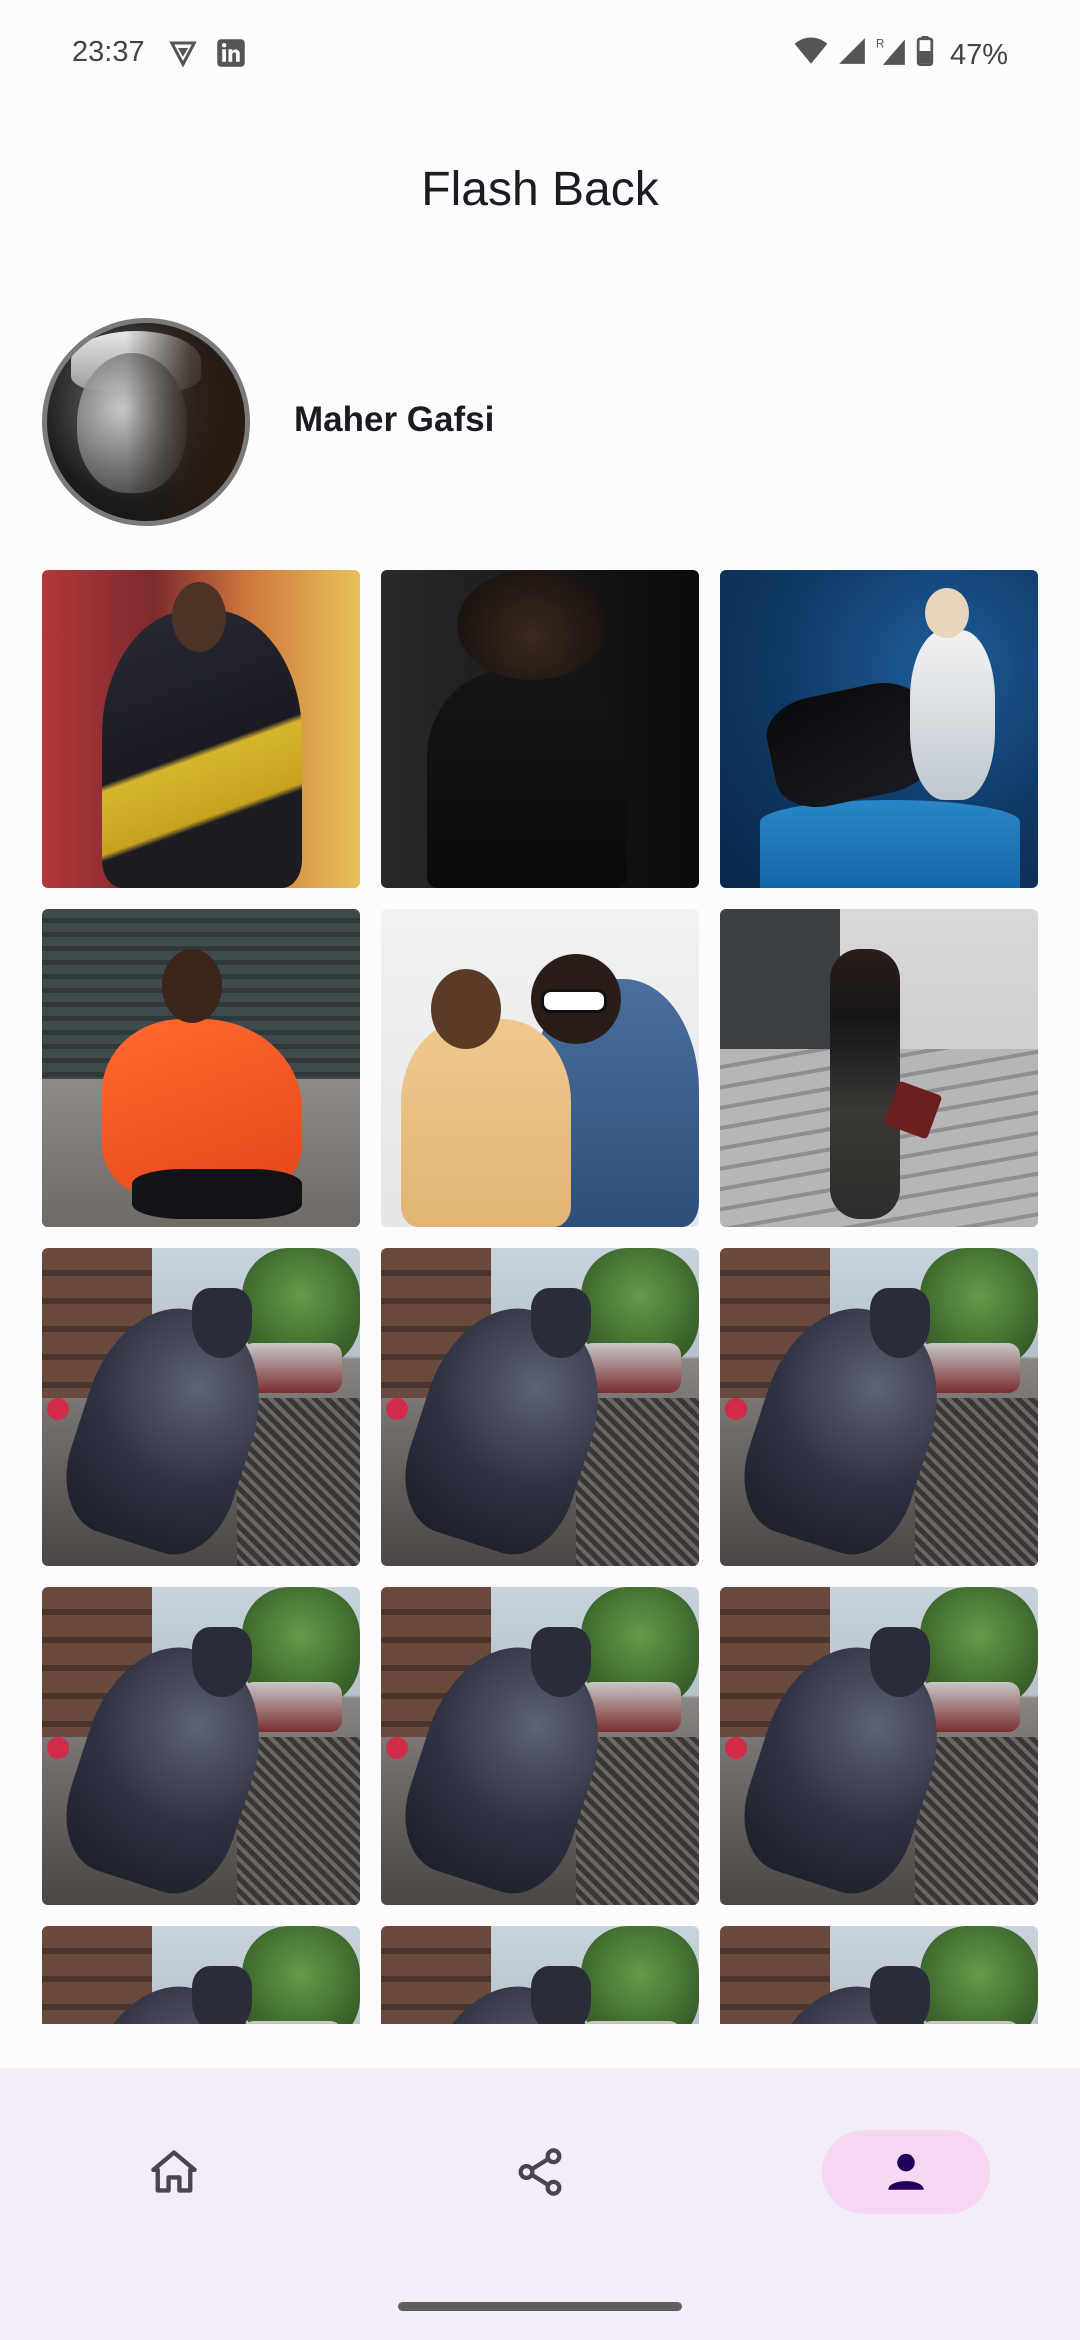 This screenshot has width=1080, height=2340. Describe the element at coordinates (978, 54) in the screenshot. I see `battery-percent: 47%` at that location.